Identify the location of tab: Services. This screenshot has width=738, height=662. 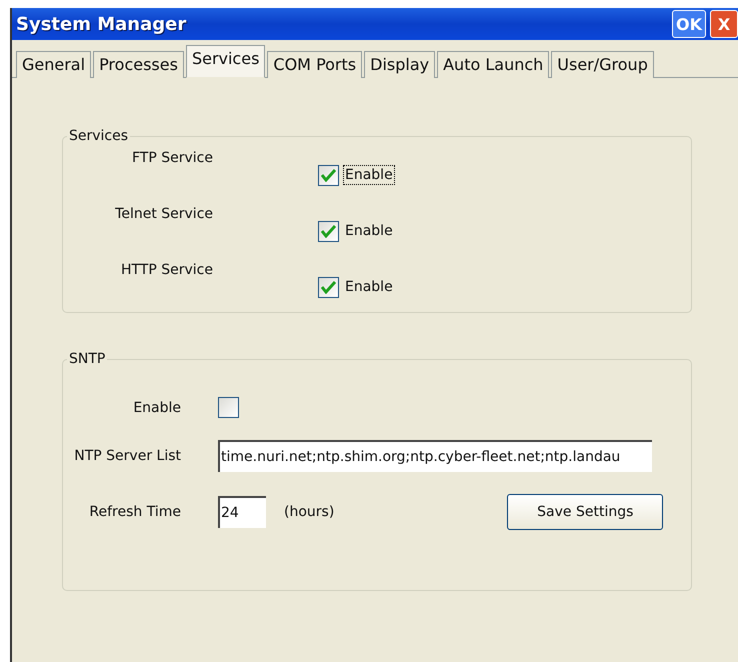
(226, 61).